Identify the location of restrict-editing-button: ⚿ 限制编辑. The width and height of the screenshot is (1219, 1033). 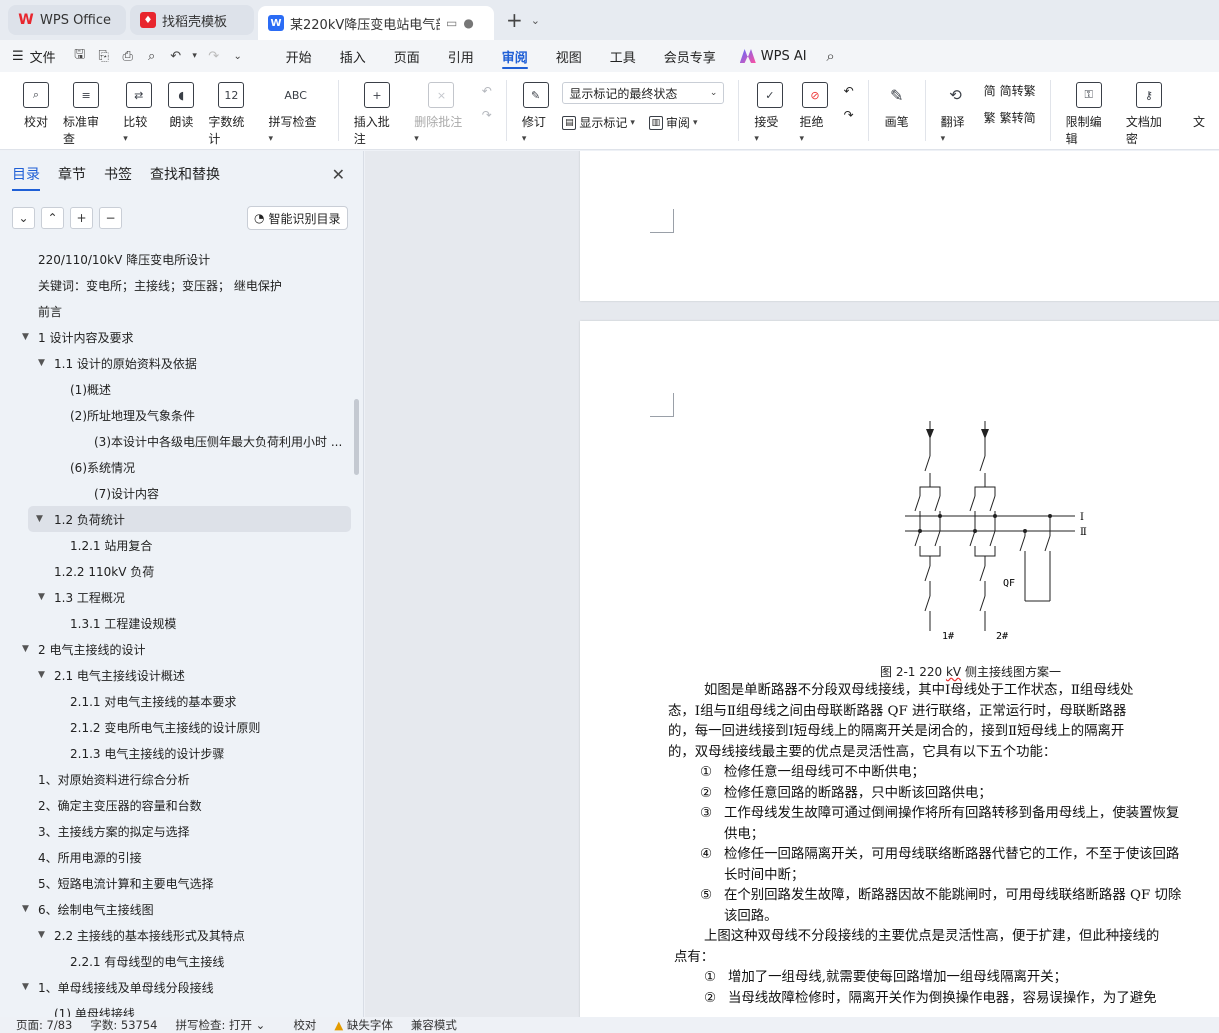
(1089, 114).